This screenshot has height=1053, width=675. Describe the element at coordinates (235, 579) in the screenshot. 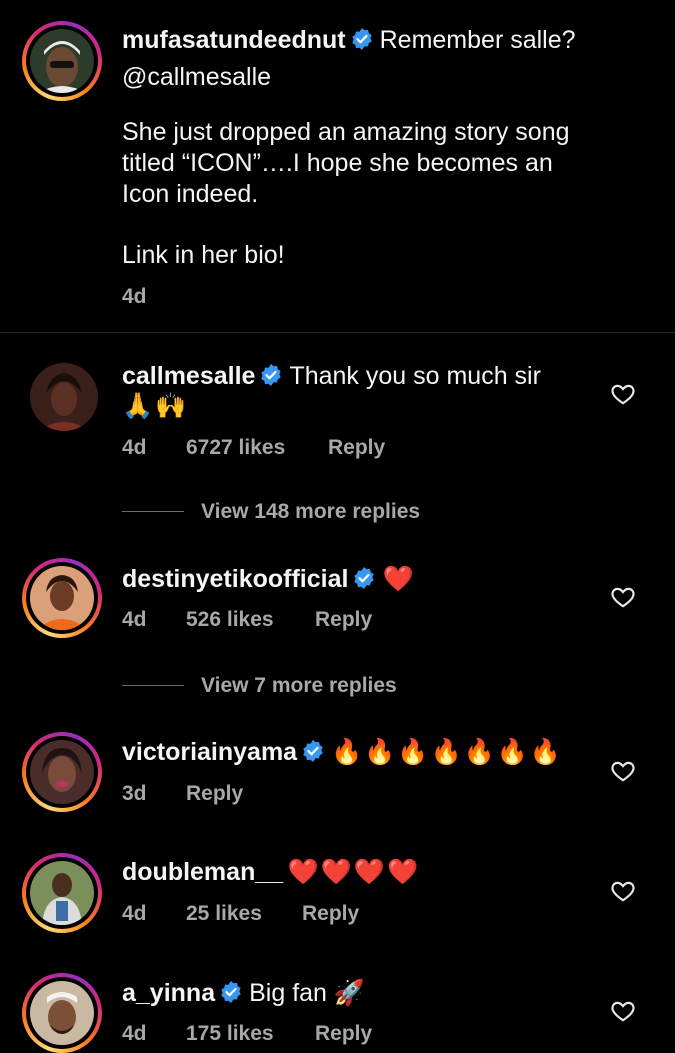

I see `comment-username: destinyetikoofficial` at that location.